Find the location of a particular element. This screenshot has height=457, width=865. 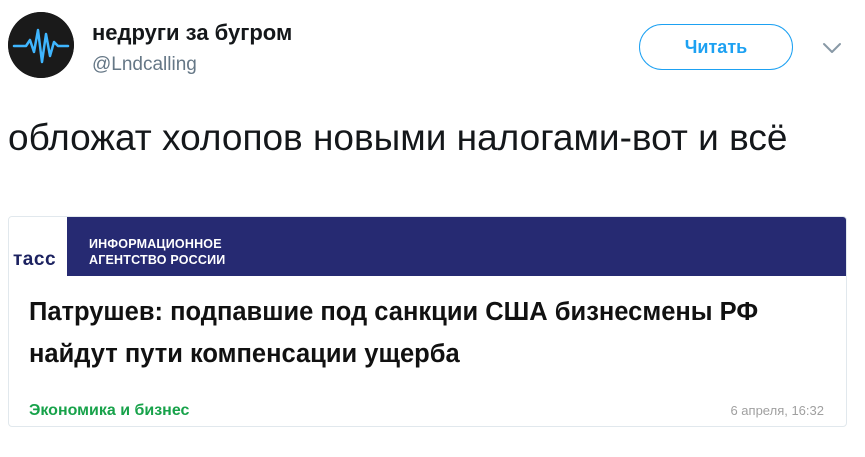

card-banner: тасс ИНФОРМАЦИОННОЕ АГЕНТСТВО РОССИИ is located at coordinates (427, 246).